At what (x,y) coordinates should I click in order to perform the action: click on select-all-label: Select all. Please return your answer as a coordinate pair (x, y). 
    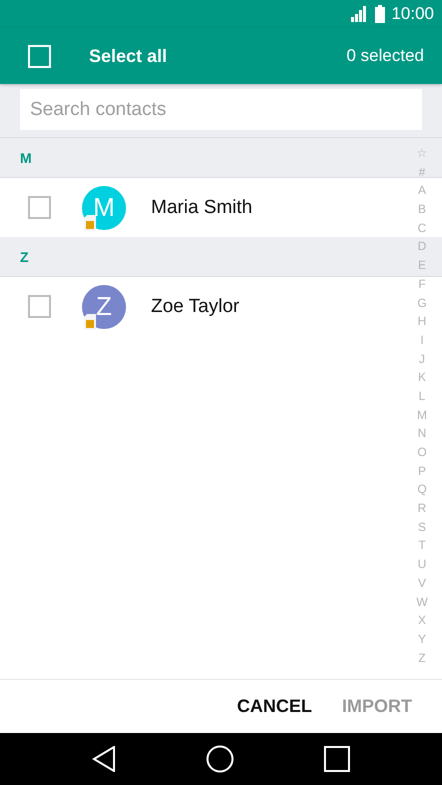
    Looking at the image, I should click on (128, 56).